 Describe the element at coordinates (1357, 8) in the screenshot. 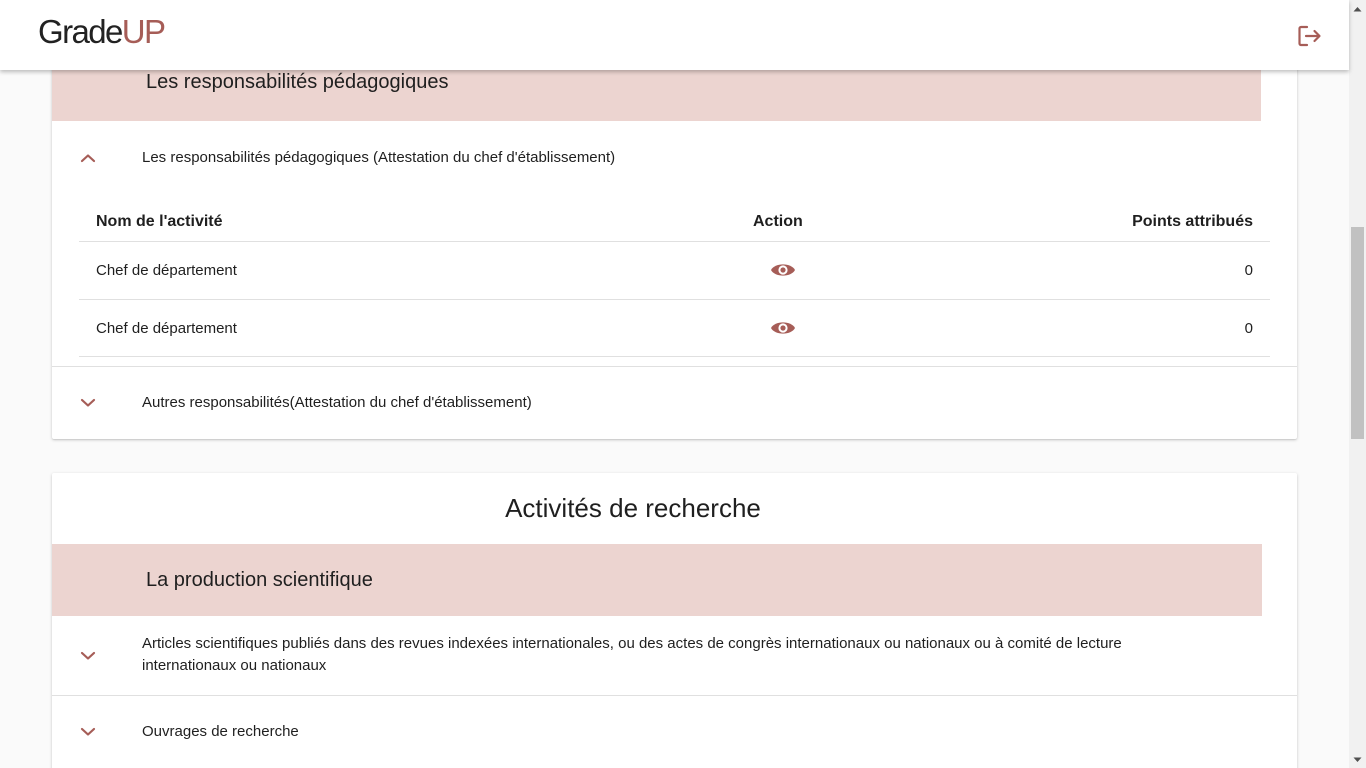

I see `scroll-up-arrow-icon` at that location.